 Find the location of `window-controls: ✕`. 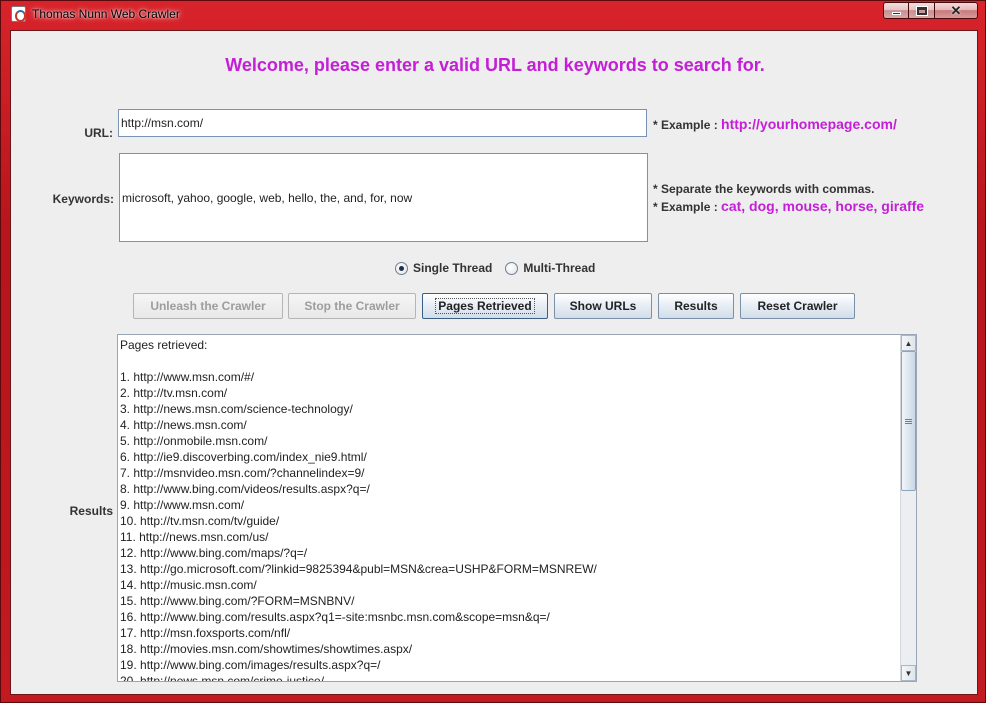

window-controls: ✕ is located at coordinates (930, 10).